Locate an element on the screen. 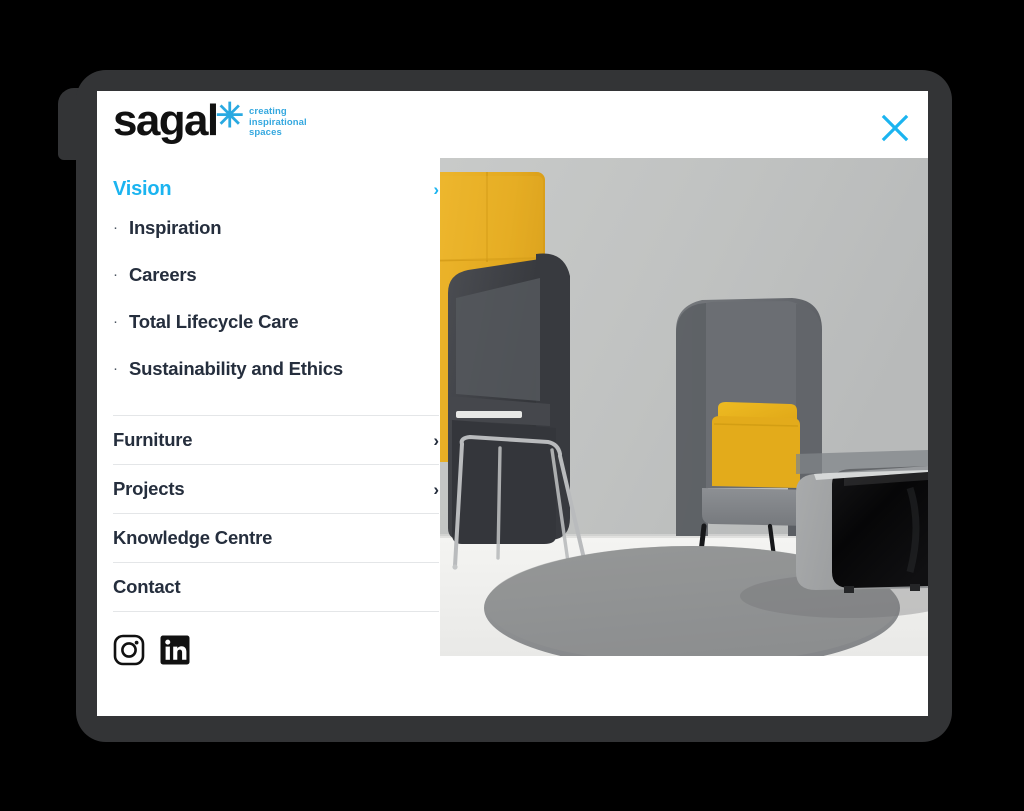 The image size is (1024, 811). social-links is located at coordinates (276, 650).